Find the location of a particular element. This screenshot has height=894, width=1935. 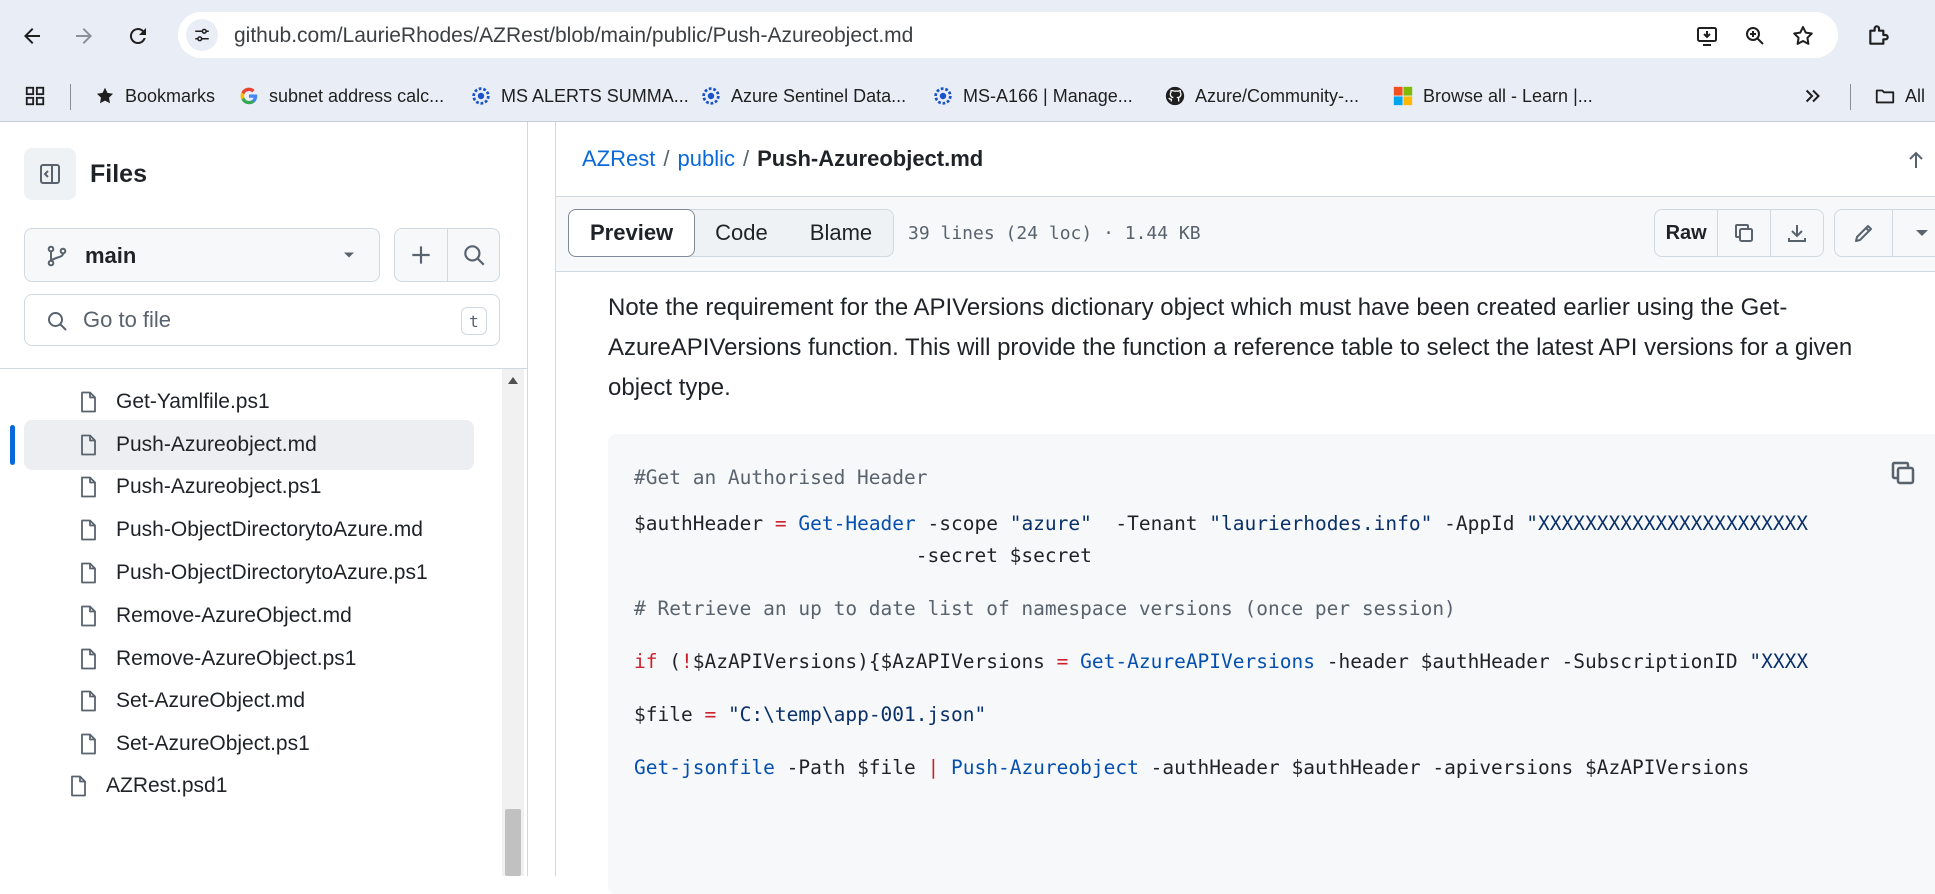

scroll-up-arrow-icon is located at coordinates (513, 380).